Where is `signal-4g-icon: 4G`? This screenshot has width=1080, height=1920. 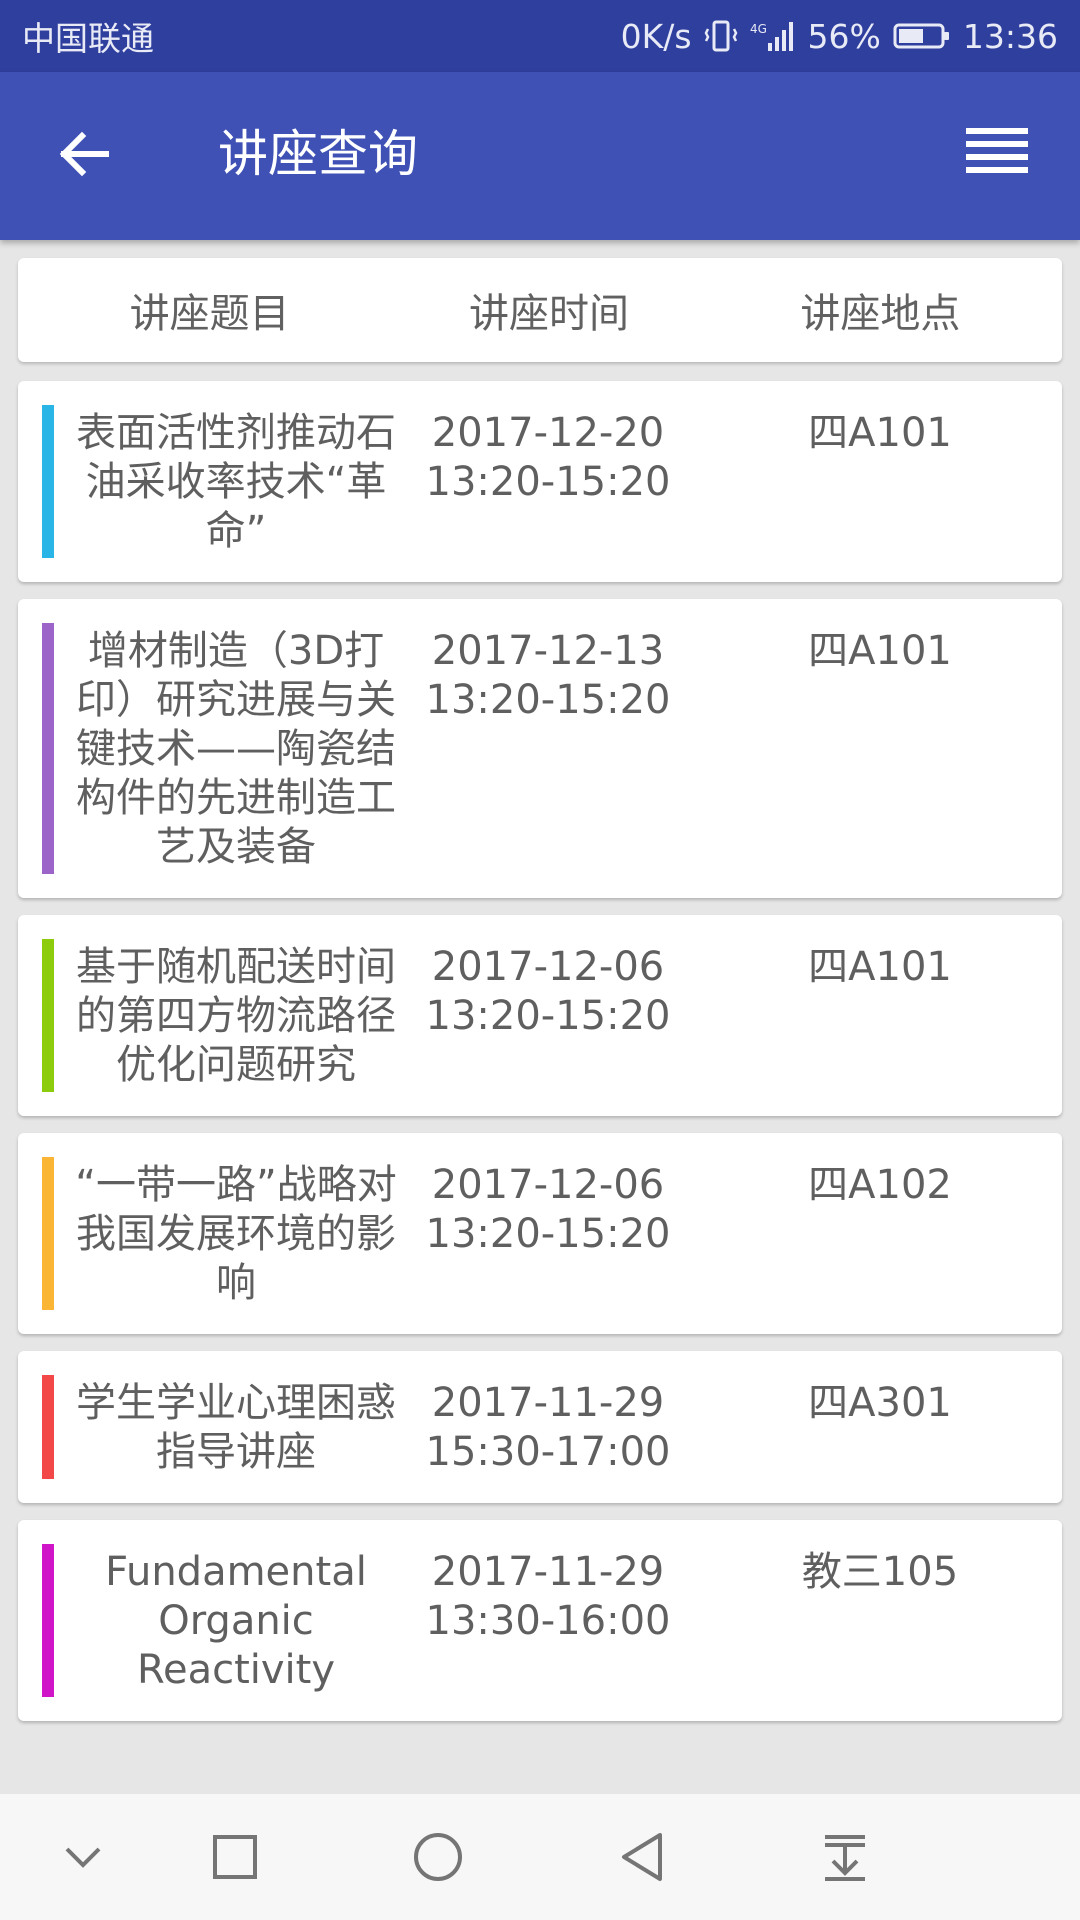 signal-4g-icon: 4G is located at coordinates (773, 36).